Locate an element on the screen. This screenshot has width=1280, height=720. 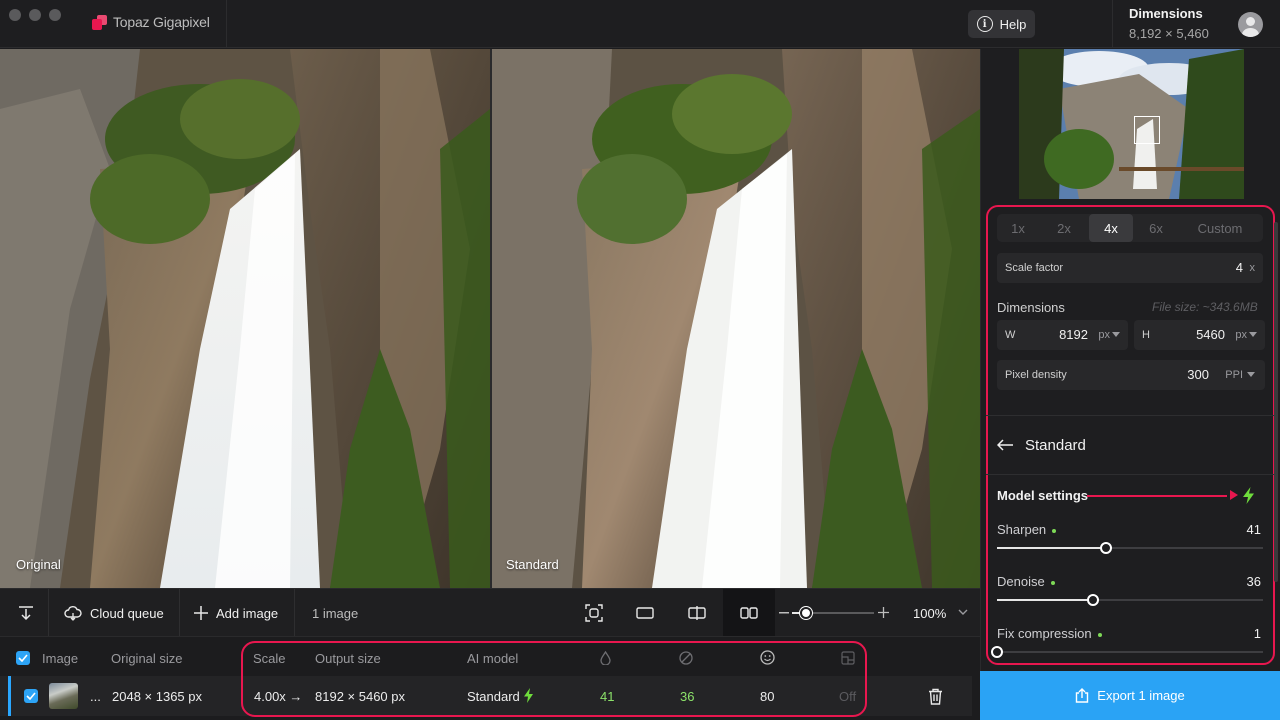
share-export-icon is located at coordinates (1082, 695).